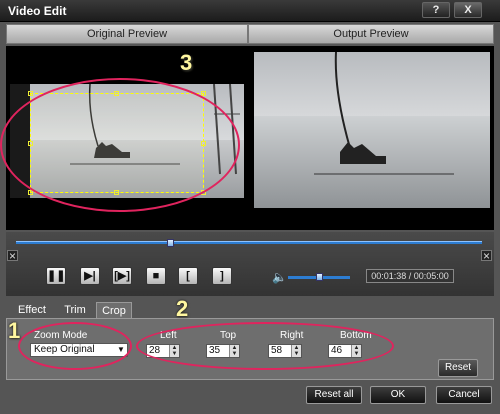 The width and height of the screenshot is (500, 414). What do you see at coordinates (75, 346) in the screenshot?
I see `annotation-ellipse-zoom` at bounding box center [75, 346].